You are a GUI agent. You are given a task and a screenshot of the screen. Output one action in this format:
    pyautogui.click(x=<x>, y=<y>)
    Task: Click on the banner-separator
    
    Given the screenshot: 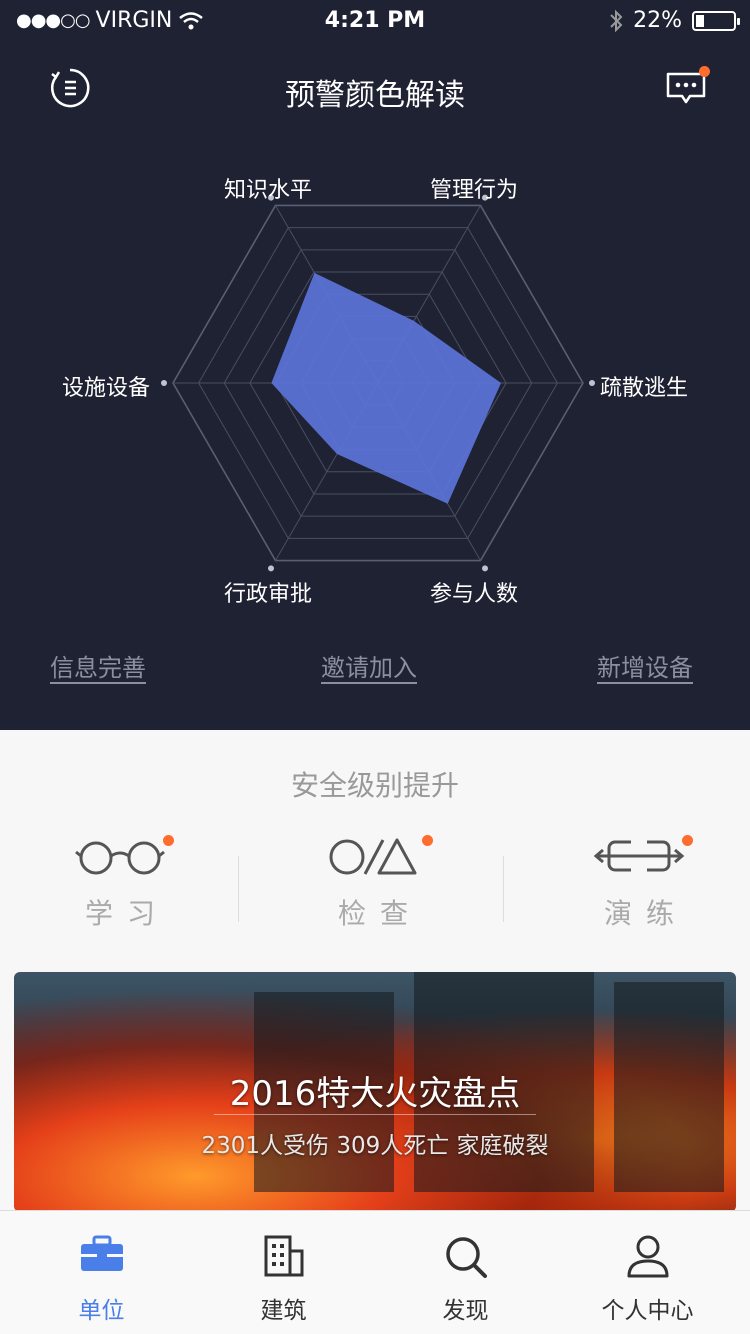 What is the action you would take?
    pyautogui.click(x=375, y=1114)
    